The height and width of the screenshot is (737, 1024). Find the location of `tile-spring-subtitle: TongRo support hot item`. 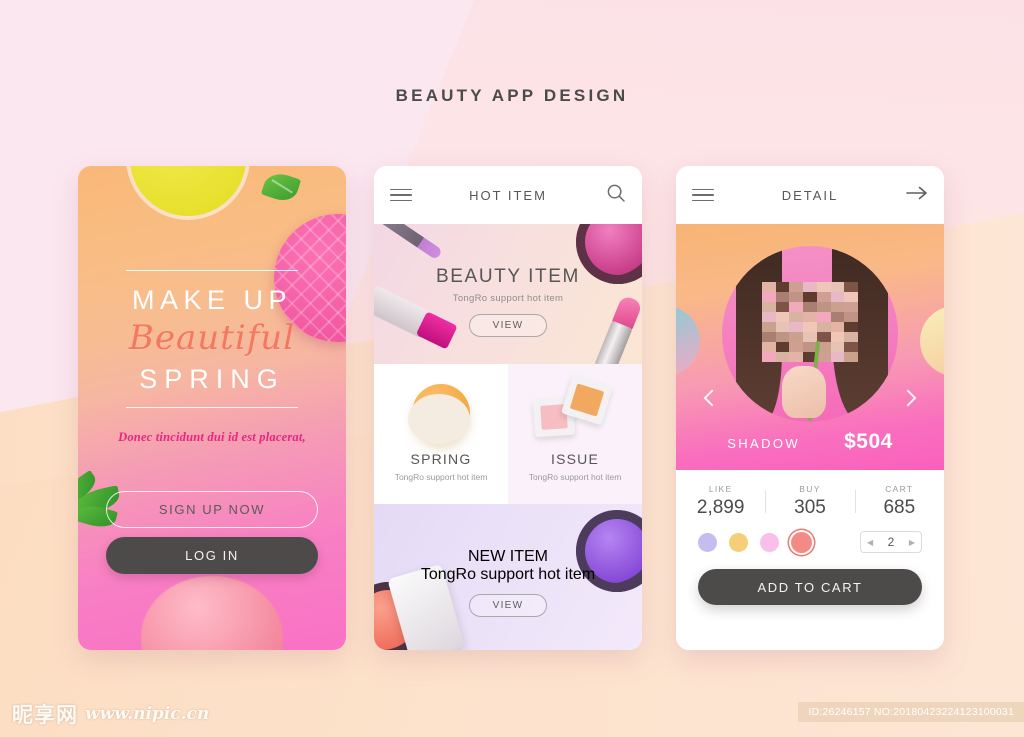

tile-spring-subtitle: TongRo support hot item is located at coordinates (441, 477).